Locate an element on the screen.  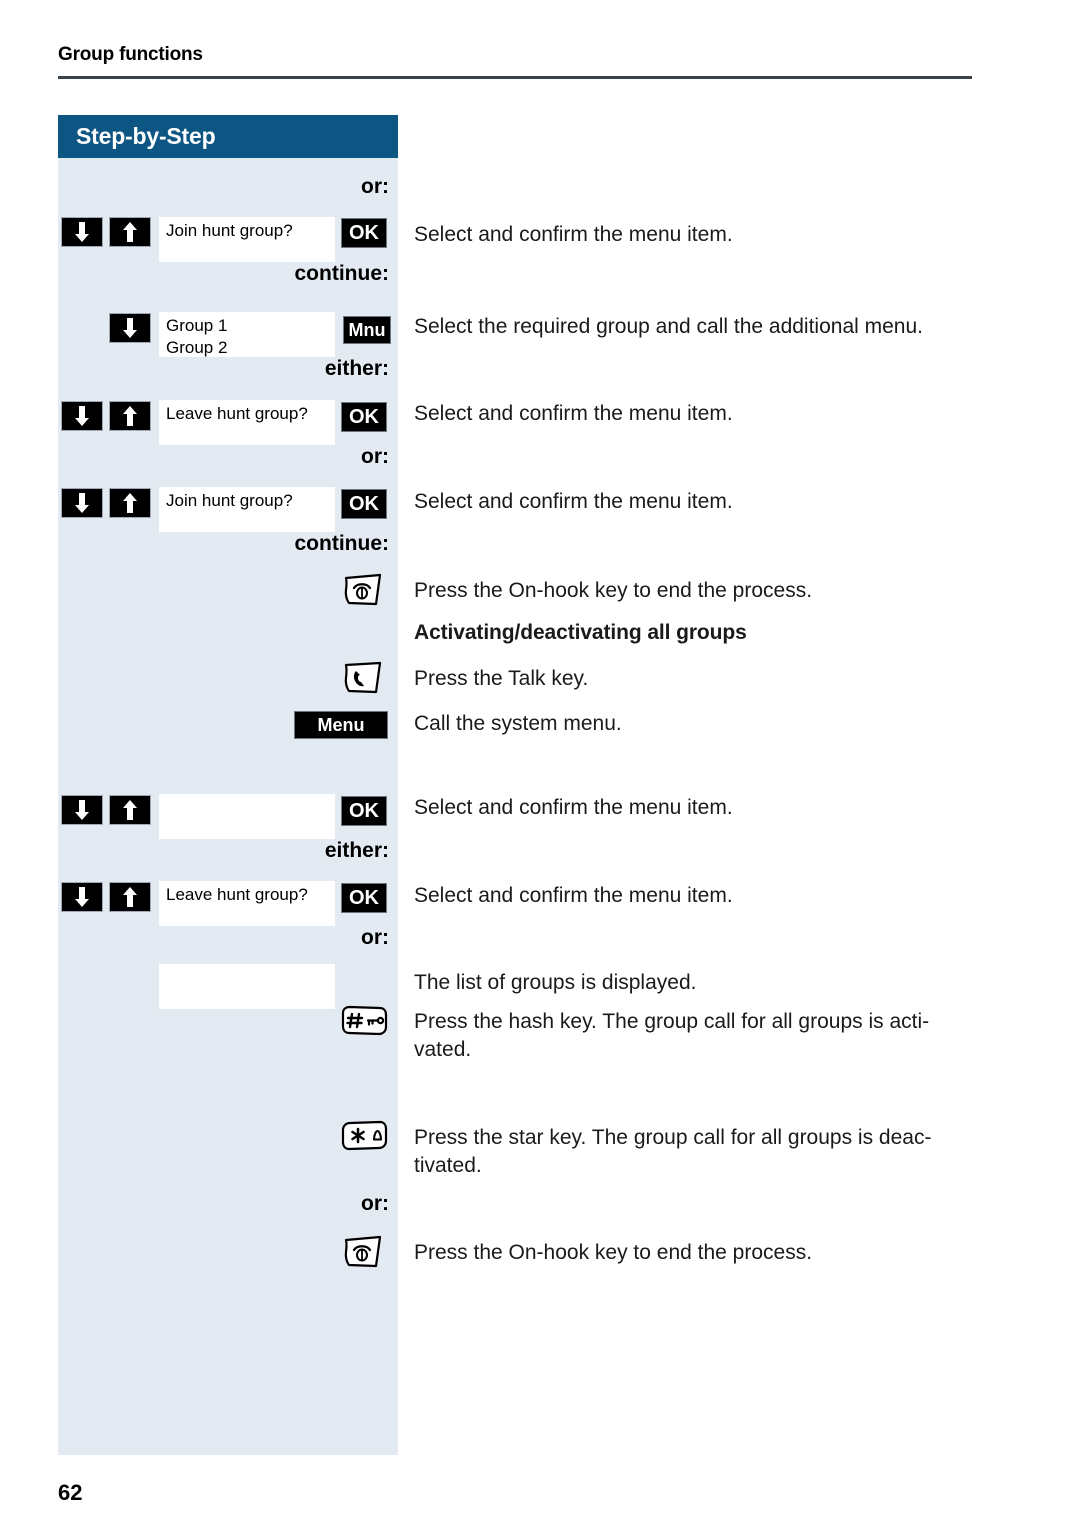
instruction-text-1: Select and confirm the menu item. is located at coordinates (573, 234).